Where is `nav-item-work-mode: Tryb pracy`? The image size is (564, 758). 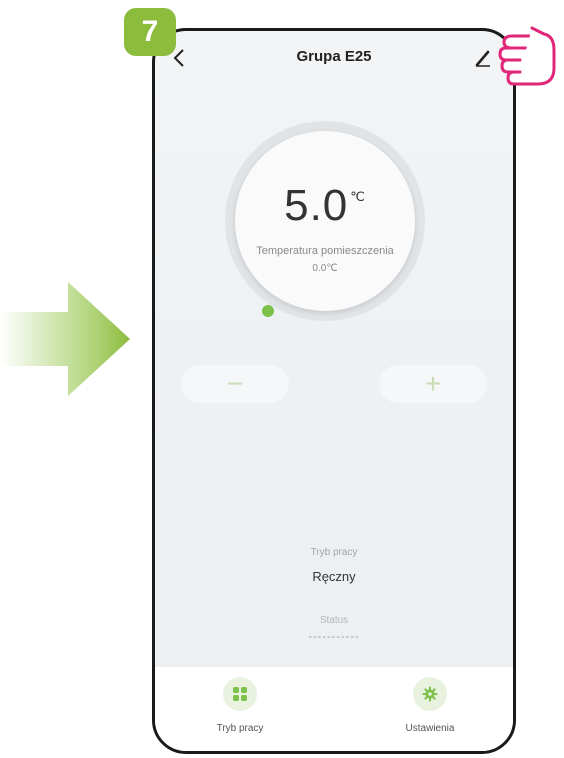
nav-item-work-mode: Tryb pracy is located at coordinates (240, 705).